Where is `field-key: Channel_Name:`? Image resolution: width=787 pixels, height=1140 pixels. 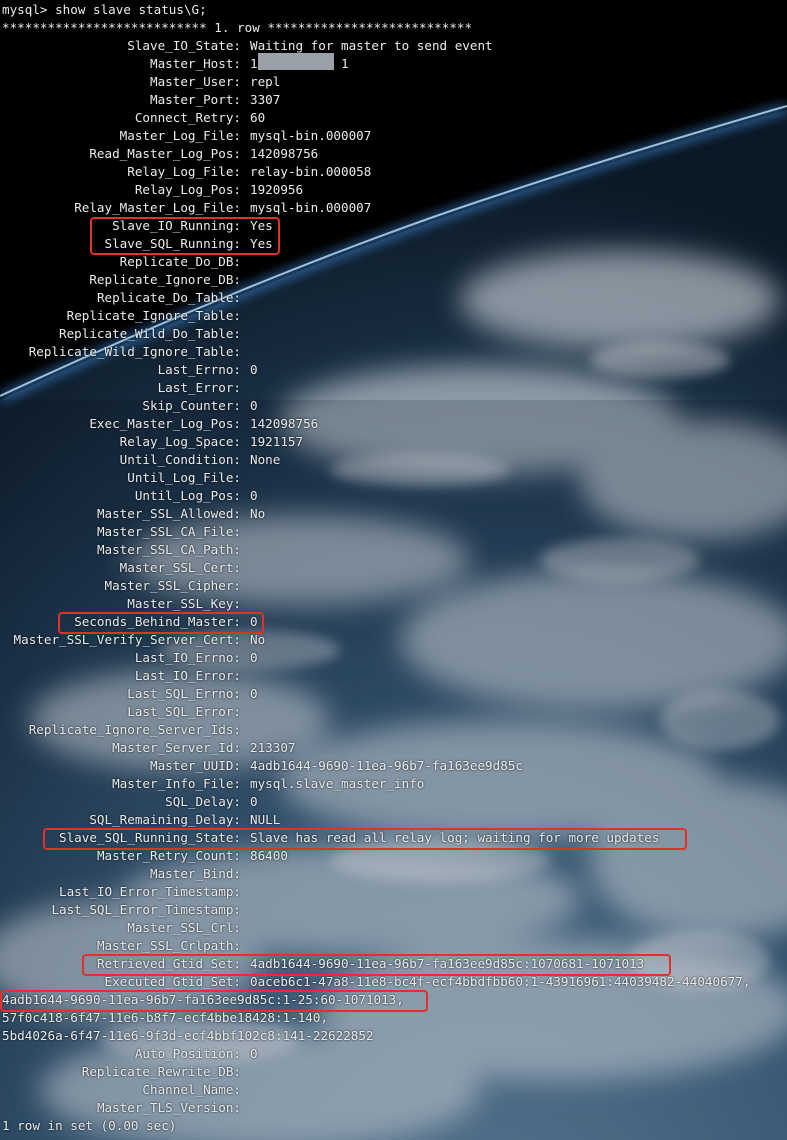
field-key: Channel_Name: is located at coordinates (191, 1089).